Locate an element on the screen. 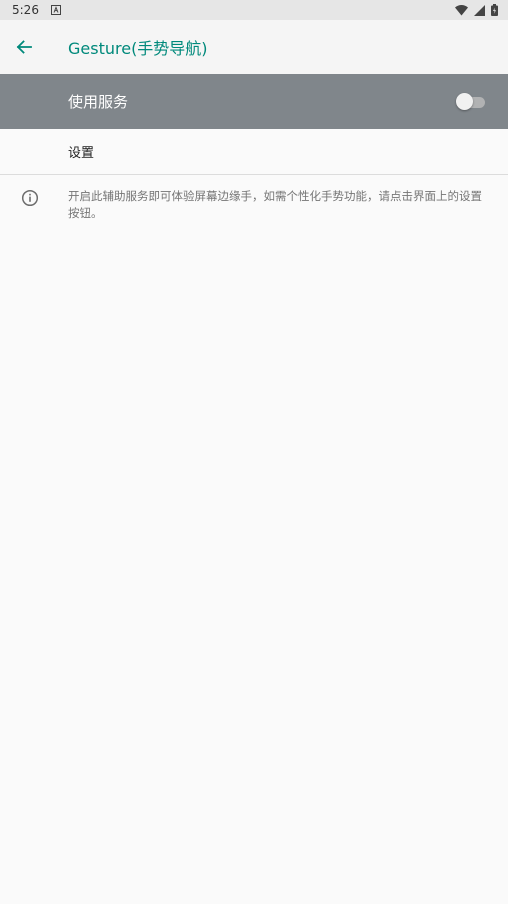 This screenshot has height=904, width=508. status-time: 5:26 is located at coordinates (25, 10).